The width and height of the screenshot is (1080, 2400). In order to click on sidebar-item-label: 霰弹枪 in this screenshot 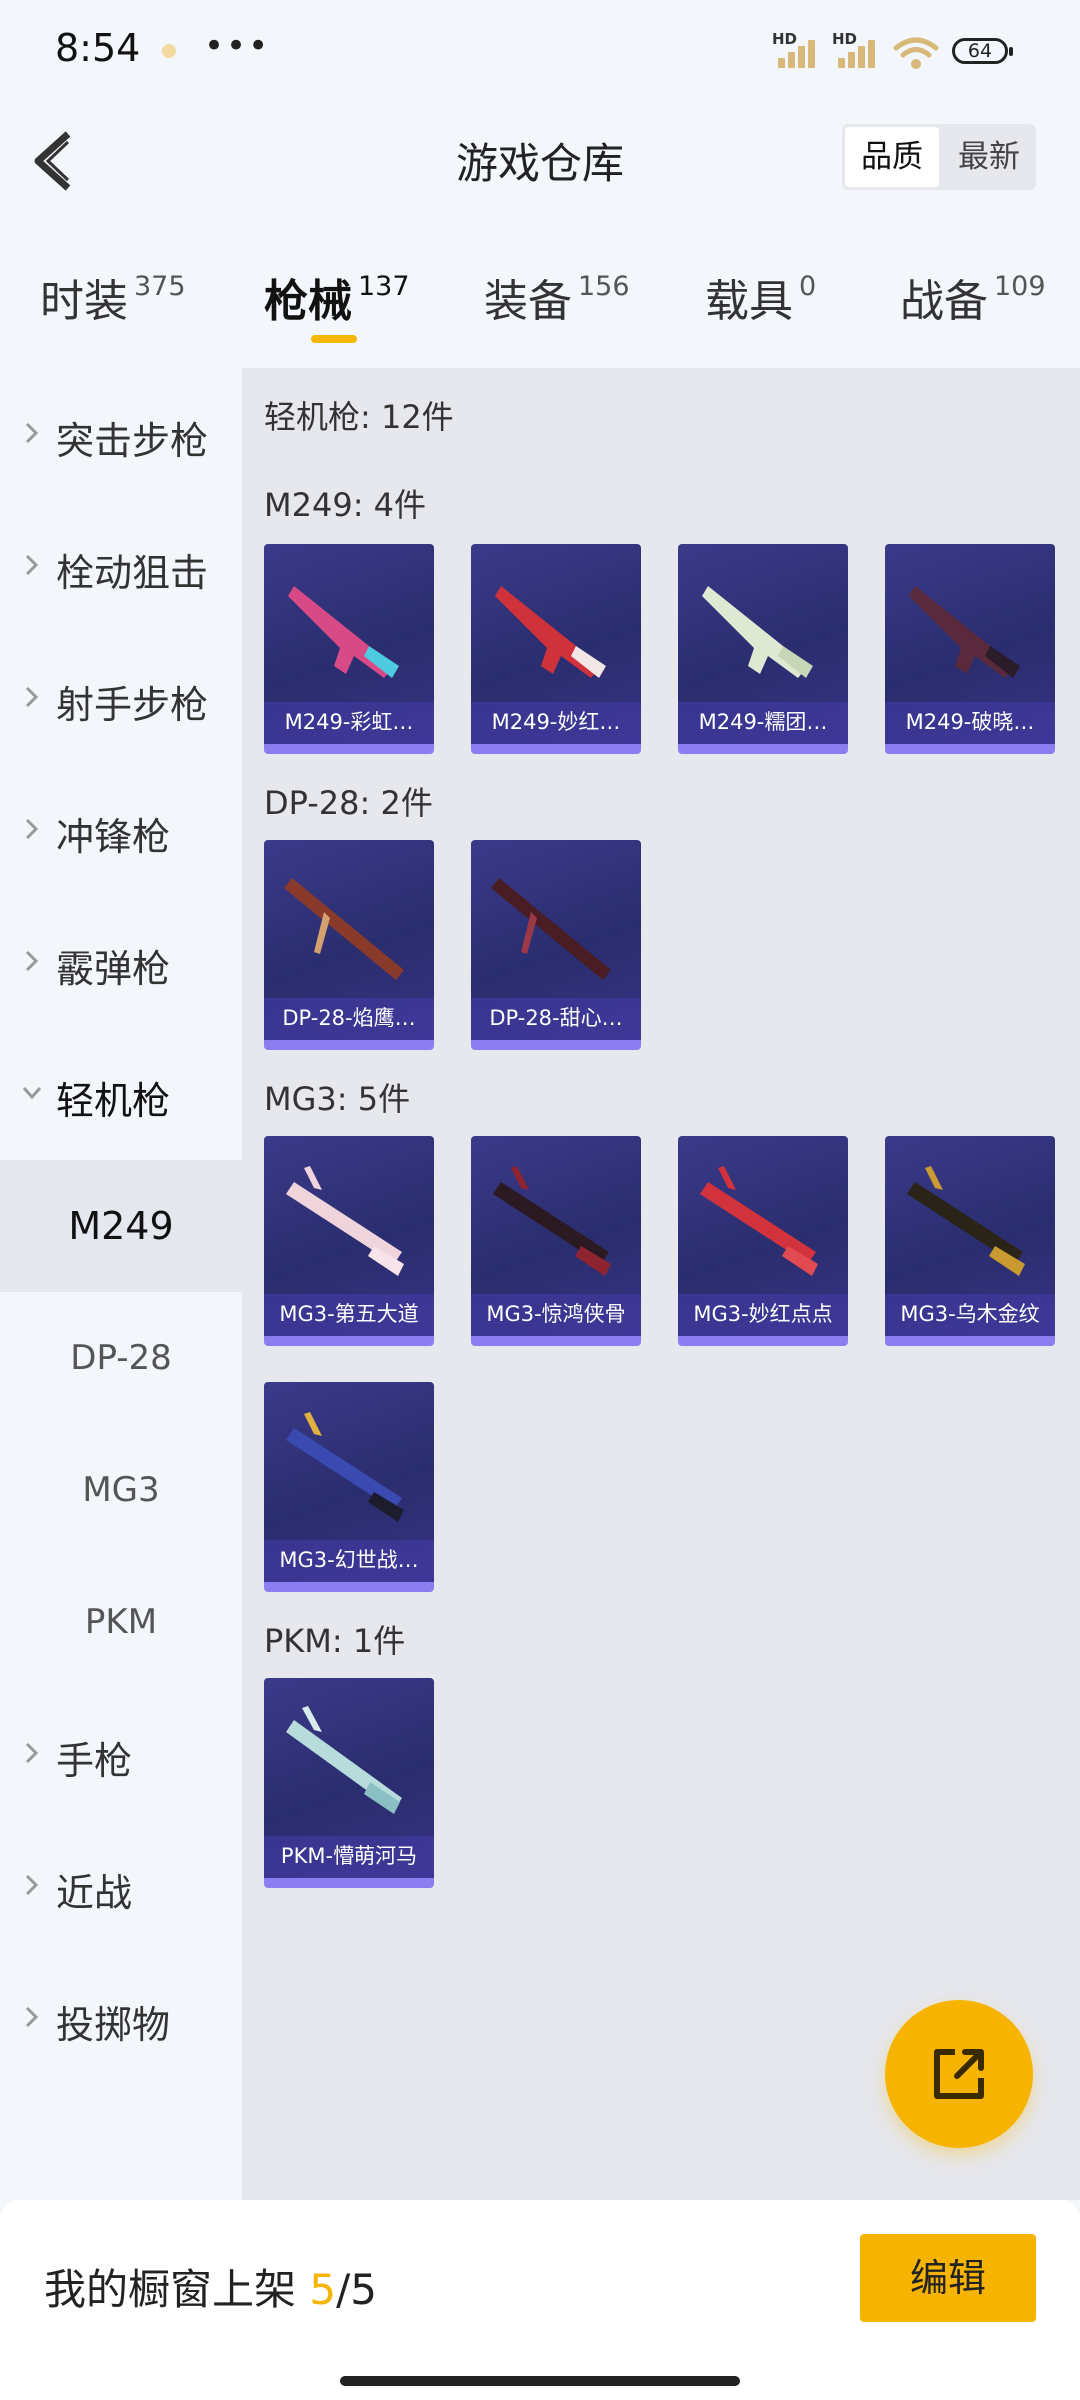, I will do `click(113, 969)`.